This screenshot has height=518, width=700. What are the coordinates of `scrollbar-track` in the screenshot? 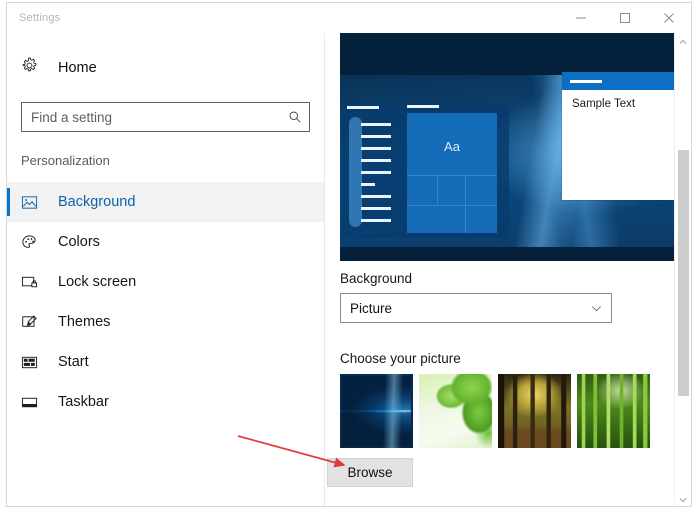 It's located at (683, 270).